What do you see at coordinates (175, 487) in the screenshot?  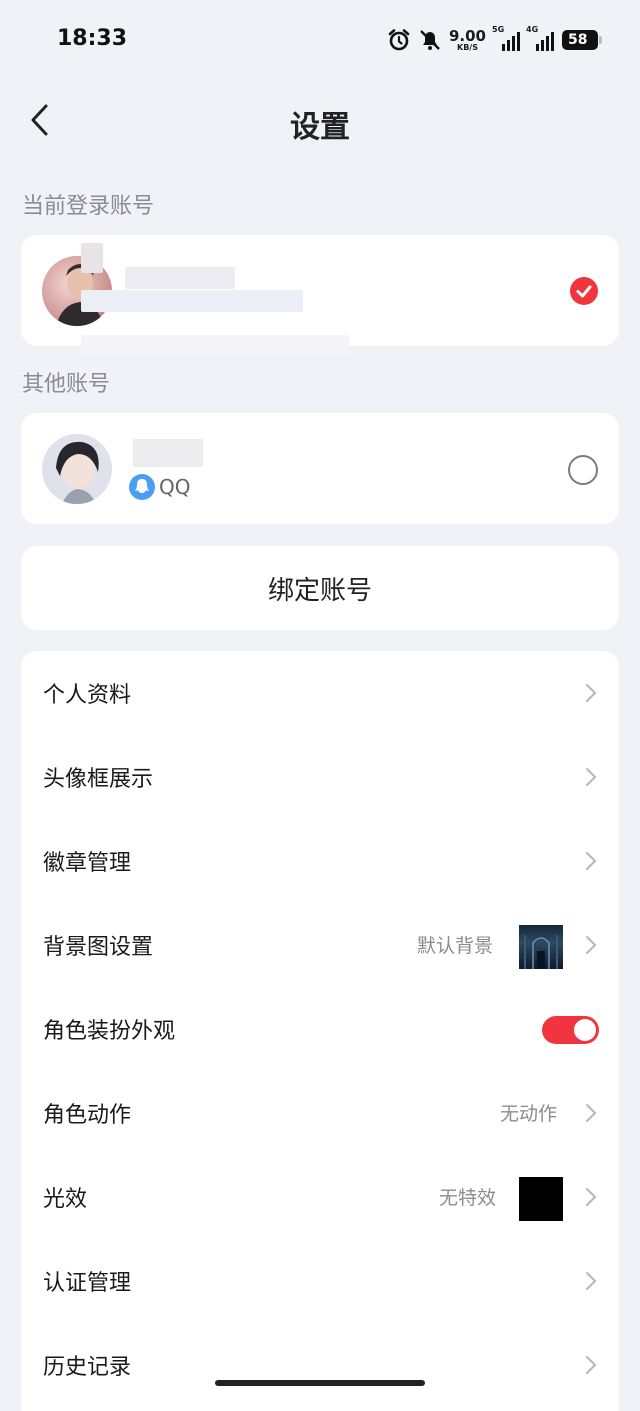 I see `account-platform: QQ` at bounding box center [175, 487].